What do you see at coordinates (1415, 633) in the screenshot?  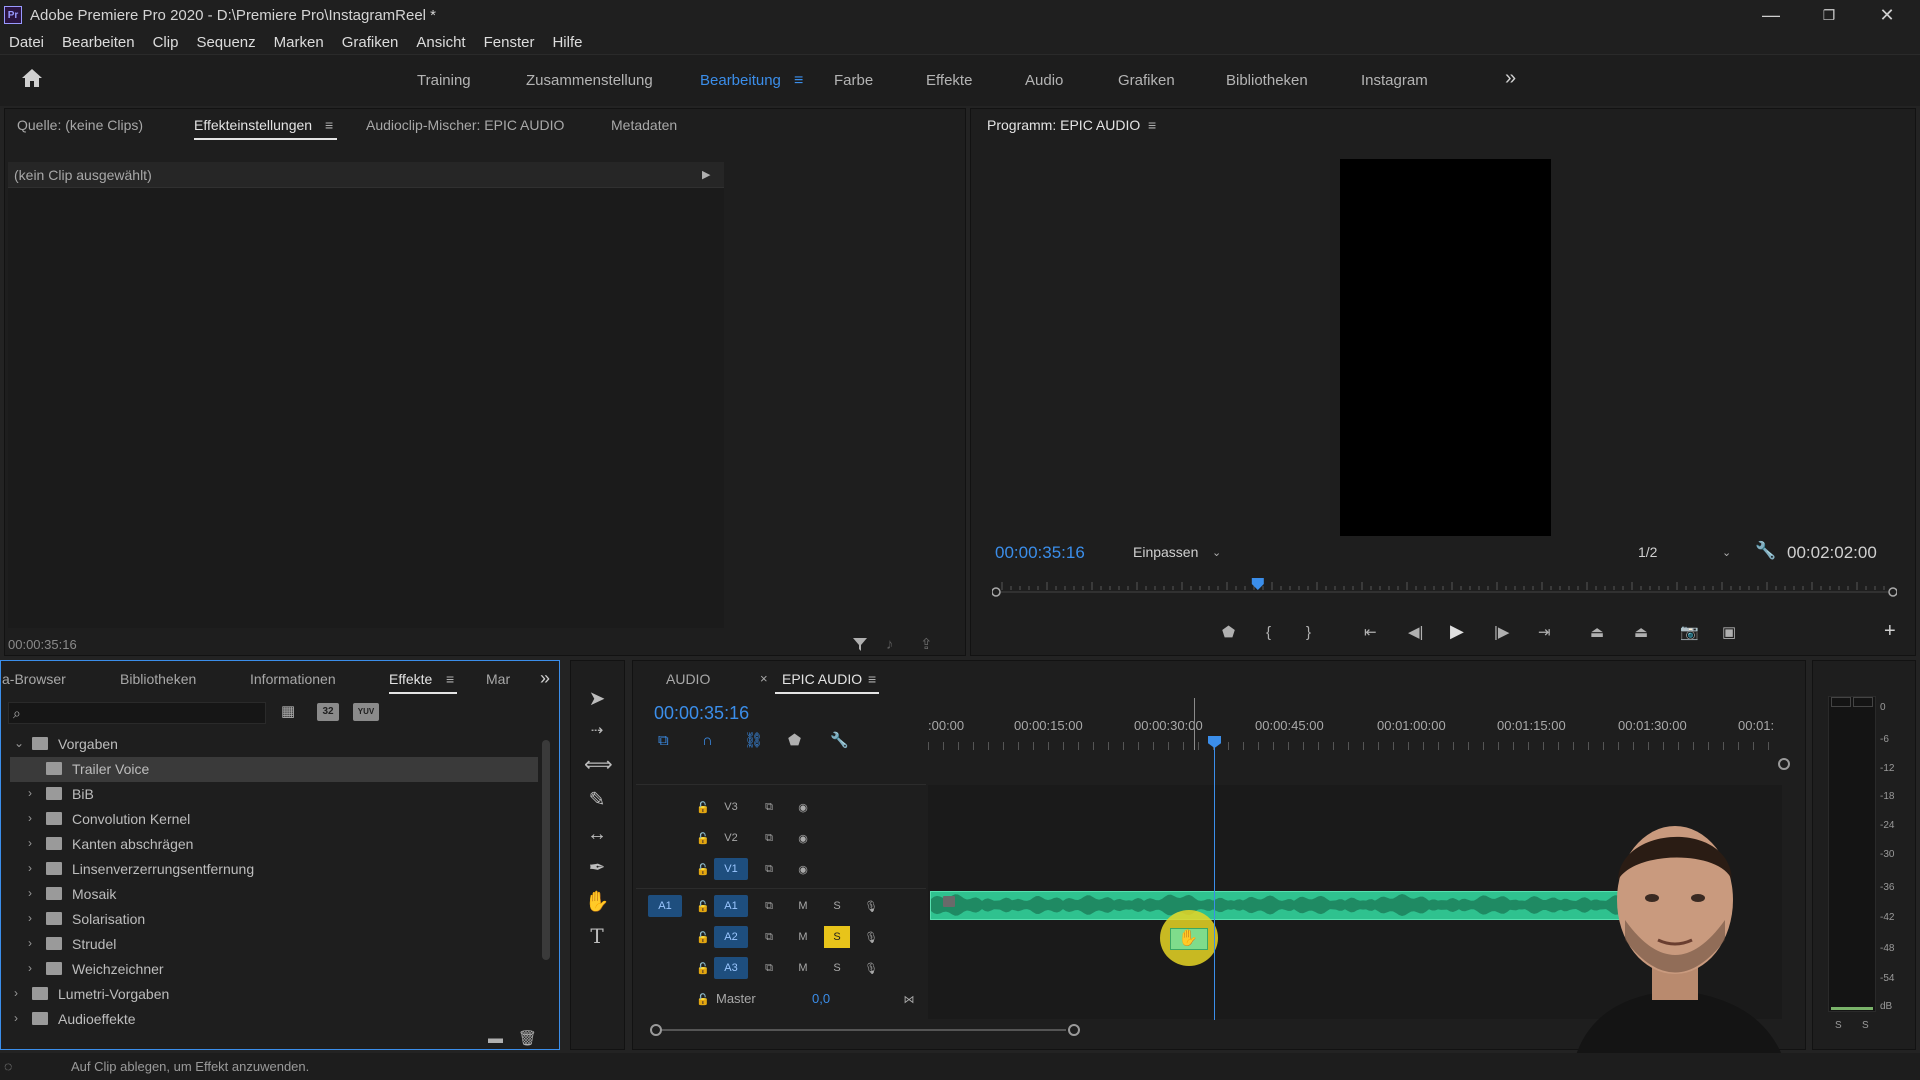 I see `step-back-icon: ◀|` at bounding box center [1415, 633].